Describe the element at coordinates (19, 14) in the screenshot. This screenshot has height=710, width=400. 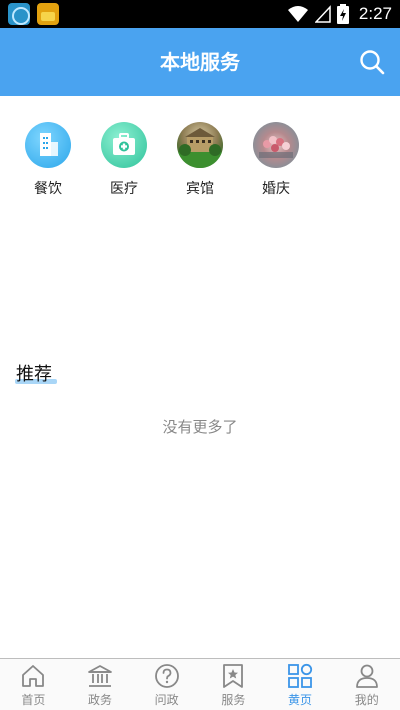
I see `app-notification-icon` at that location.